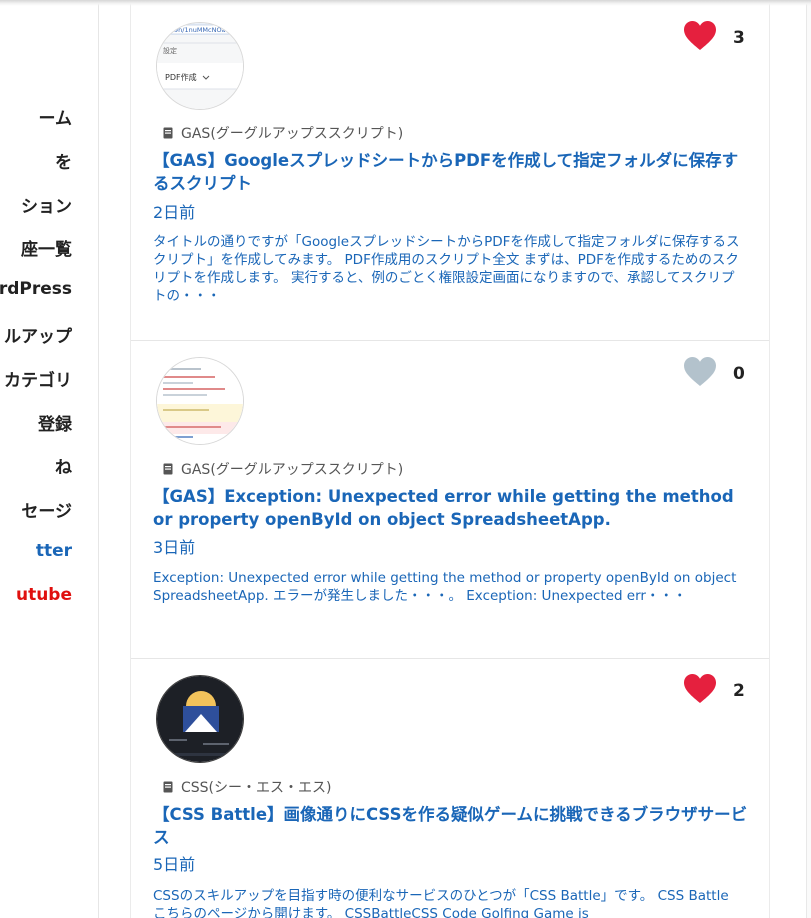 Image resolution: width=811 pixels, height=918 pixels. Describe the element at coordinates (36, 289) in the screenshot. I see `sidebar-item-wordpress: rdPress` at that location.